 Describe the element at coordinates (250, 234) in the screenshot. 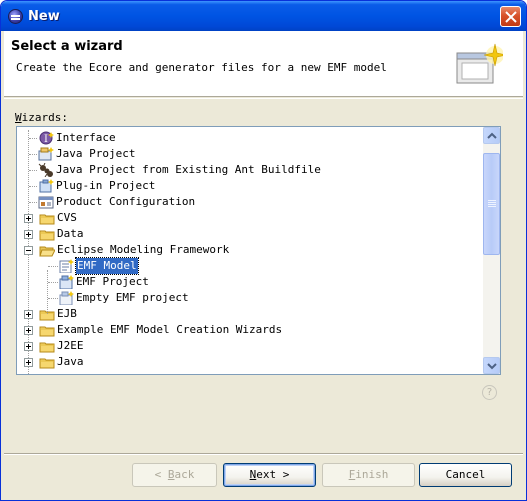

I see `tree-item-data: Data` at that location.